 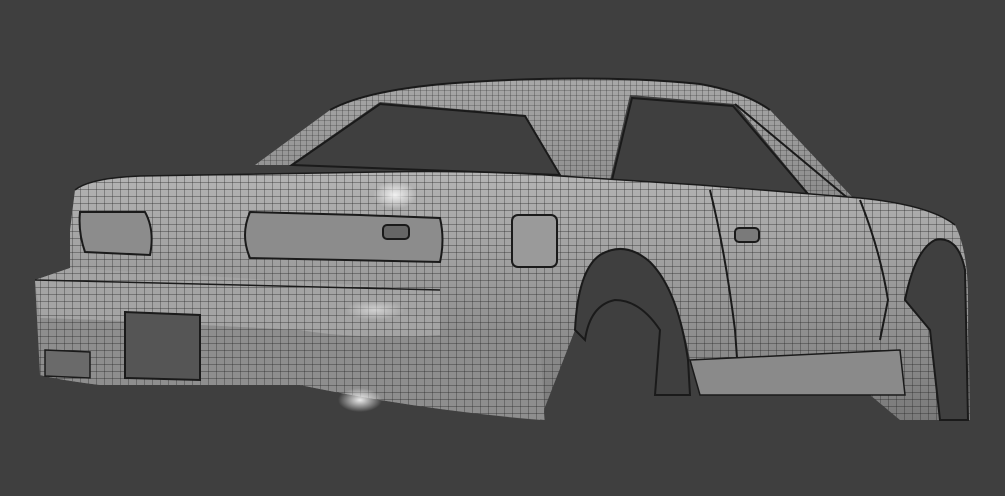 What do you see at coordinates (395, 195) in the screenshot?
I see `body-highlight` at bounding box center [395, 195].